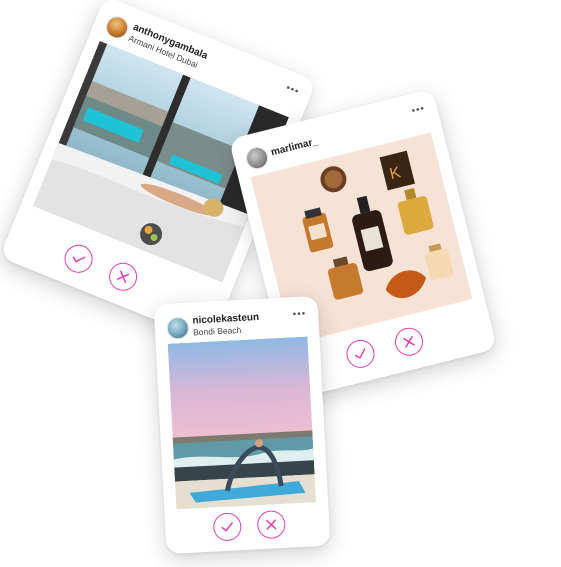  I want to click on post-card-nicolekasteun: nicolekasteun Bondi Beach •••, so click(242, 425).